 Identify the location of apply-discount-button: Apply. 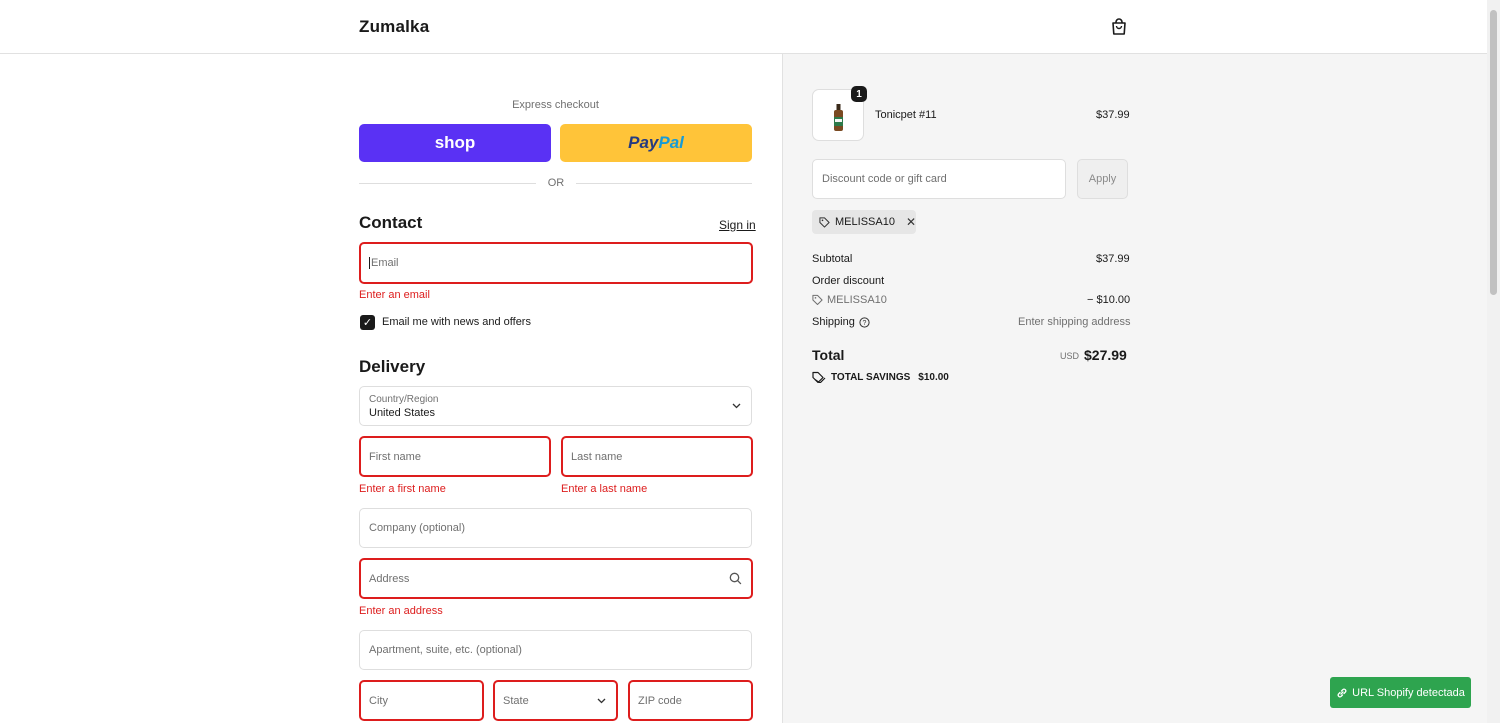
(1102, 179).